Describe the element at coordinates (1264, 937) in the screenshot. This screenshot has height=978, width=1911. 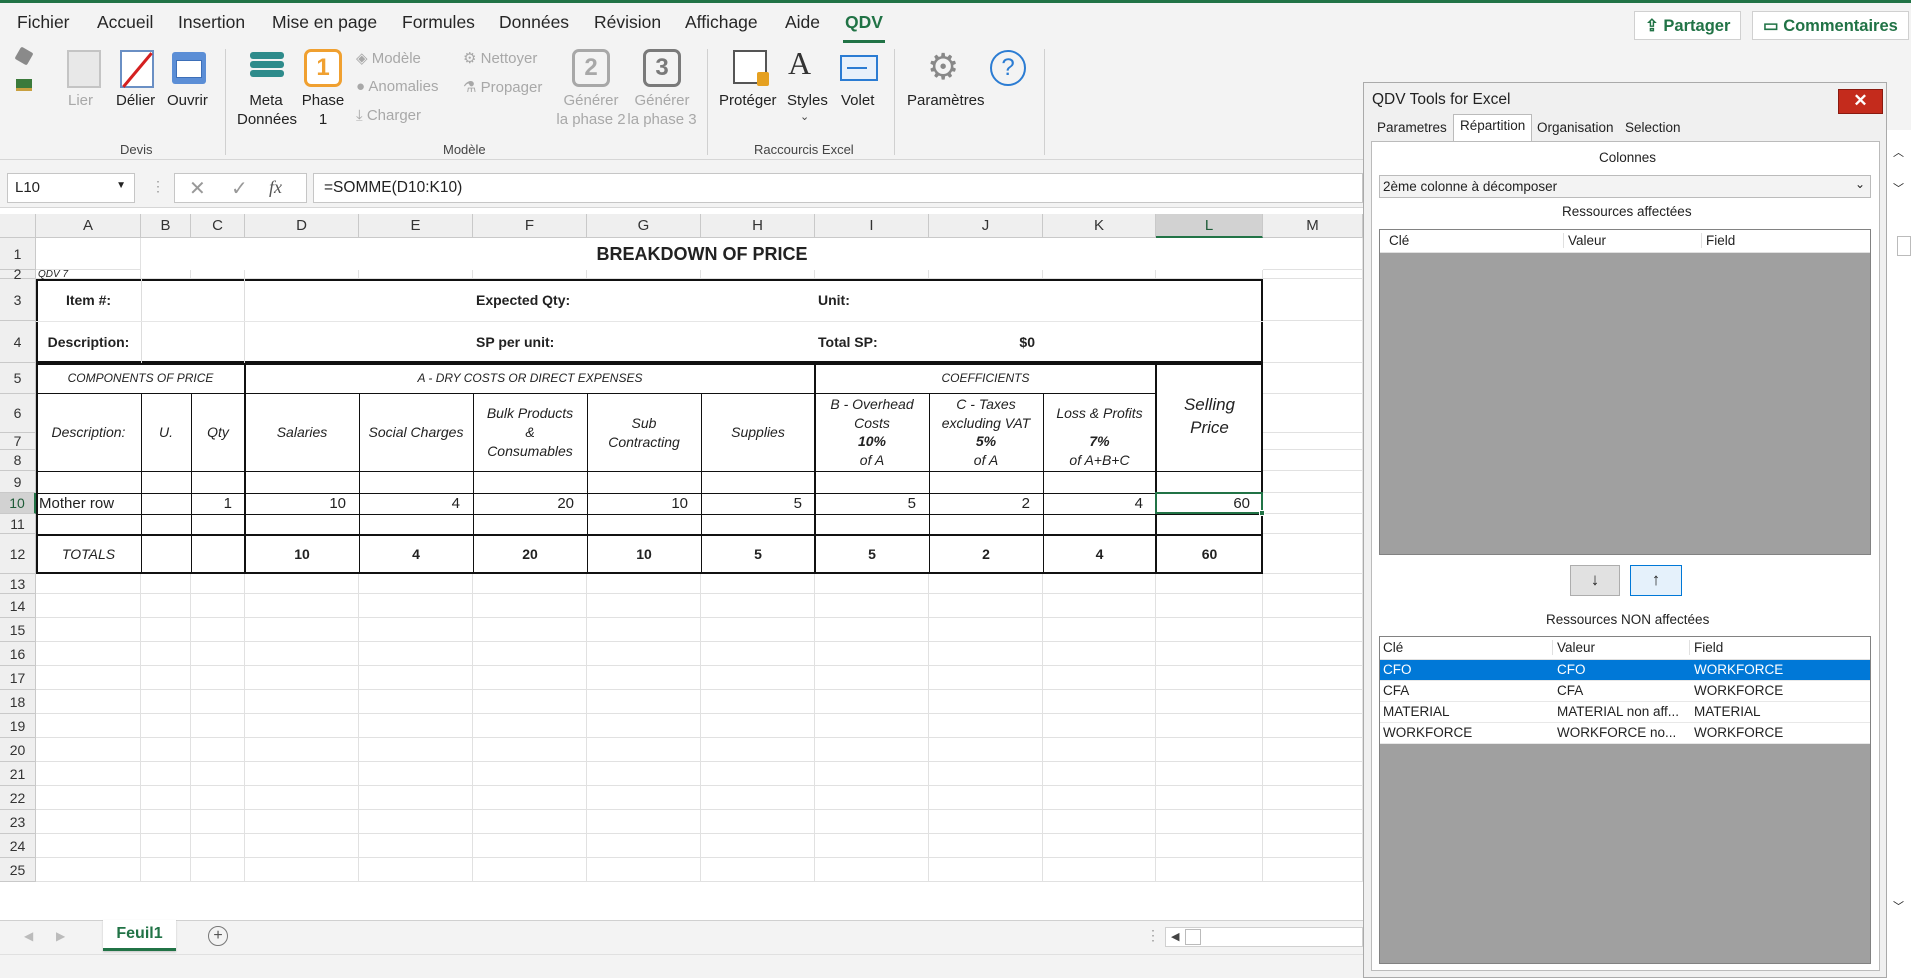
I see `horizontal-scrollbar: ◀` at that location.